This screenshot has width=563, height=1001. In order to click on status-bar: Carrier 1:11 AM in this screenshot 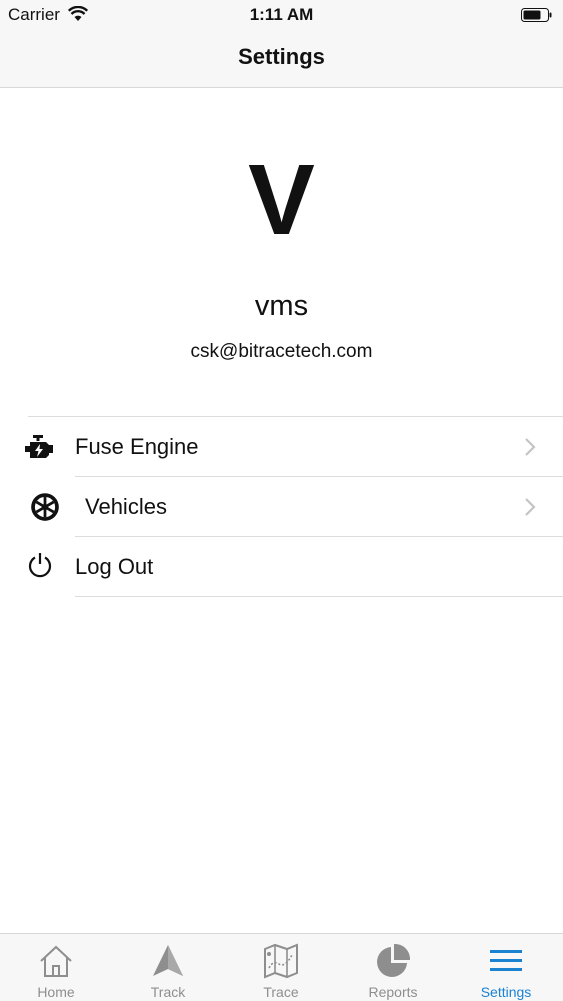, I will do `click(281, 15)`.